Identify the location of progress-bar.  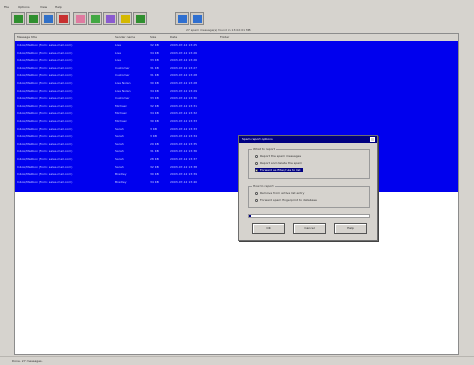
(309, 216).